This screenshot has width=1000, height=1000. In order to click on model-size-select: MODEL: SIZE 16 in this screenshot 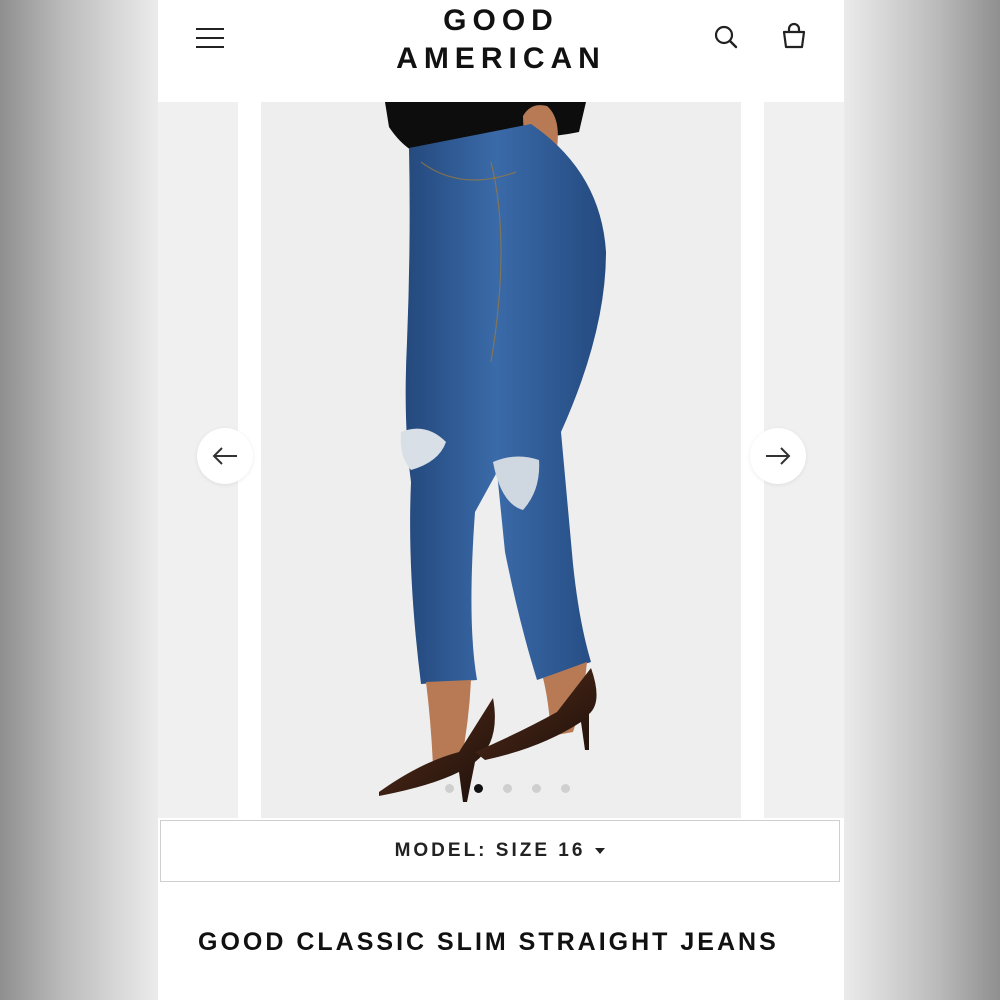, I will do `click(500, 851)`.